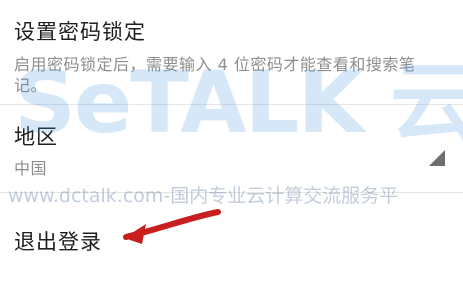  Describe the element at coordinates (58, 242) in the screenshot. I see `logout-title: 退出登录` at that location.